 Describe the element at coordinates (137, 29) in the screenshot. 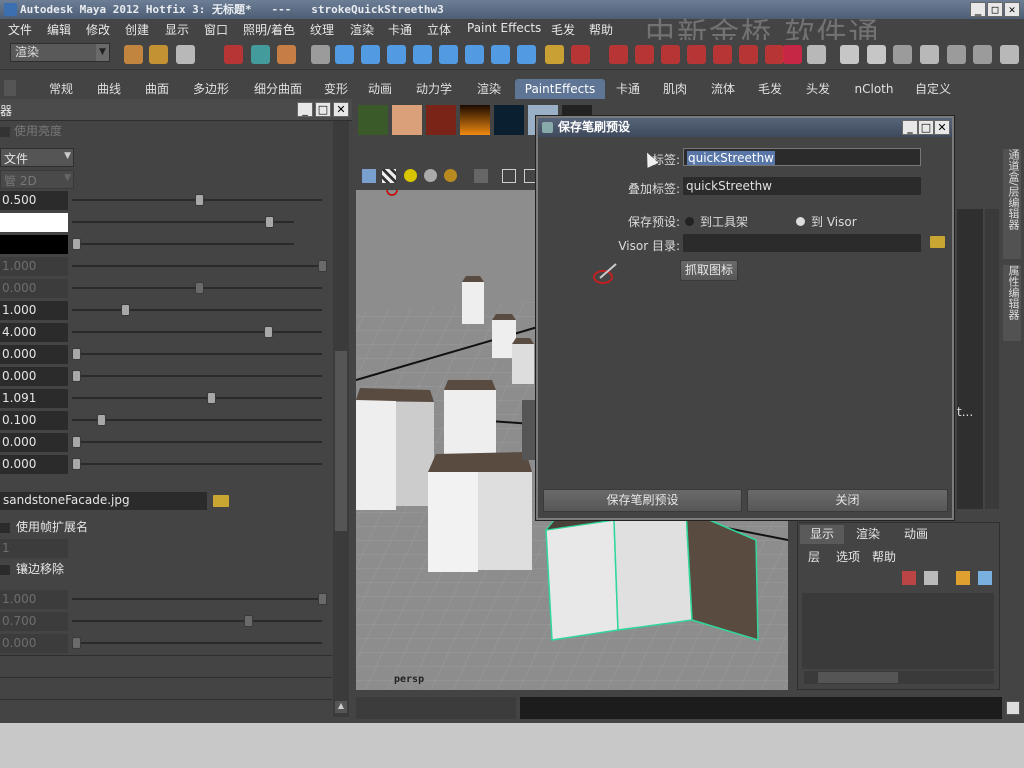

I see `menu-item-3: 创建` at that location.